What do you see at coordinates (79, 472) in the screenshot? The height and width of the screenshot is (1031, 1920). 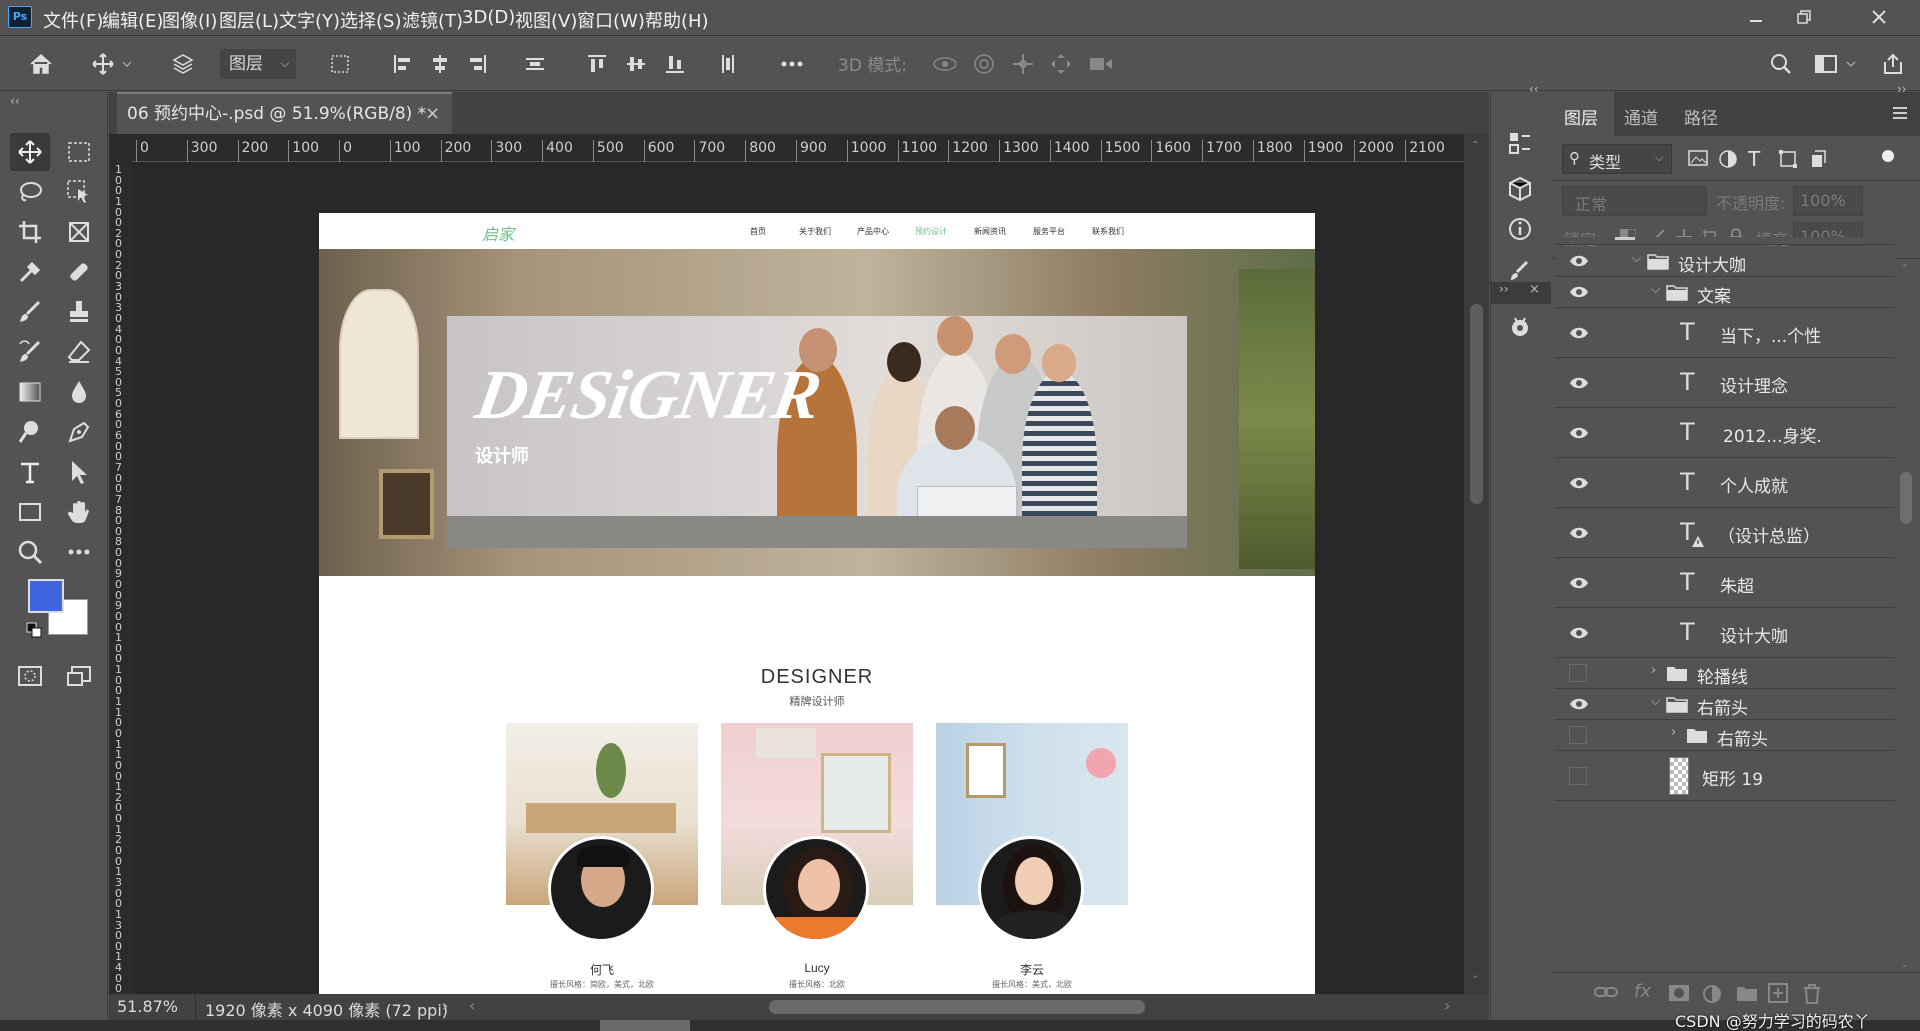 I see `path-selection-icon` at bounding box center [79, 472].